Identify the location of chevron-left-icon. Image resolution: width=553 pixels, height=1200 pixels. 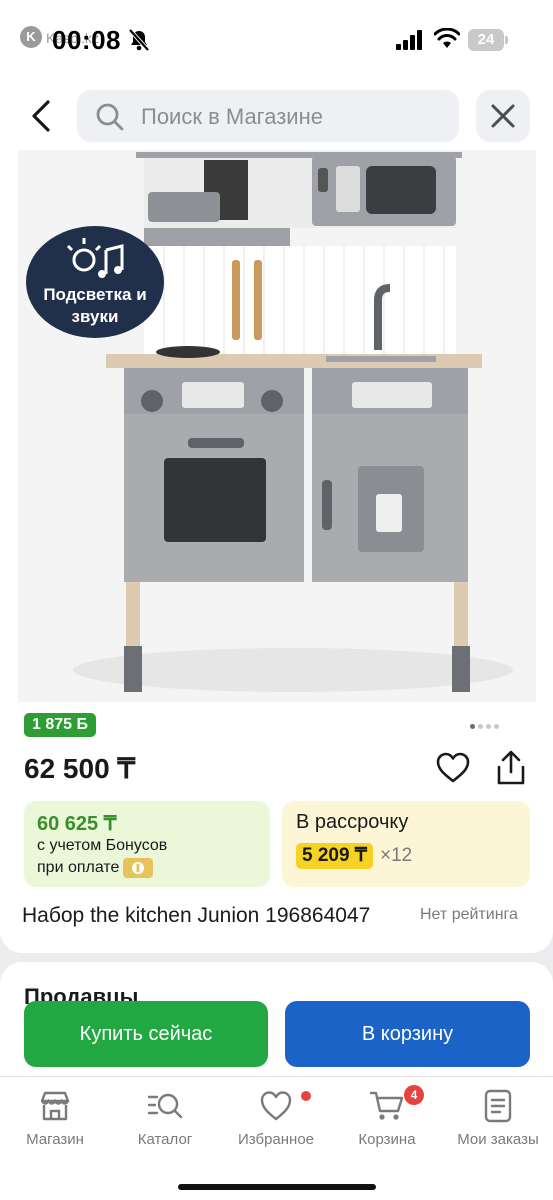
(41, 116).